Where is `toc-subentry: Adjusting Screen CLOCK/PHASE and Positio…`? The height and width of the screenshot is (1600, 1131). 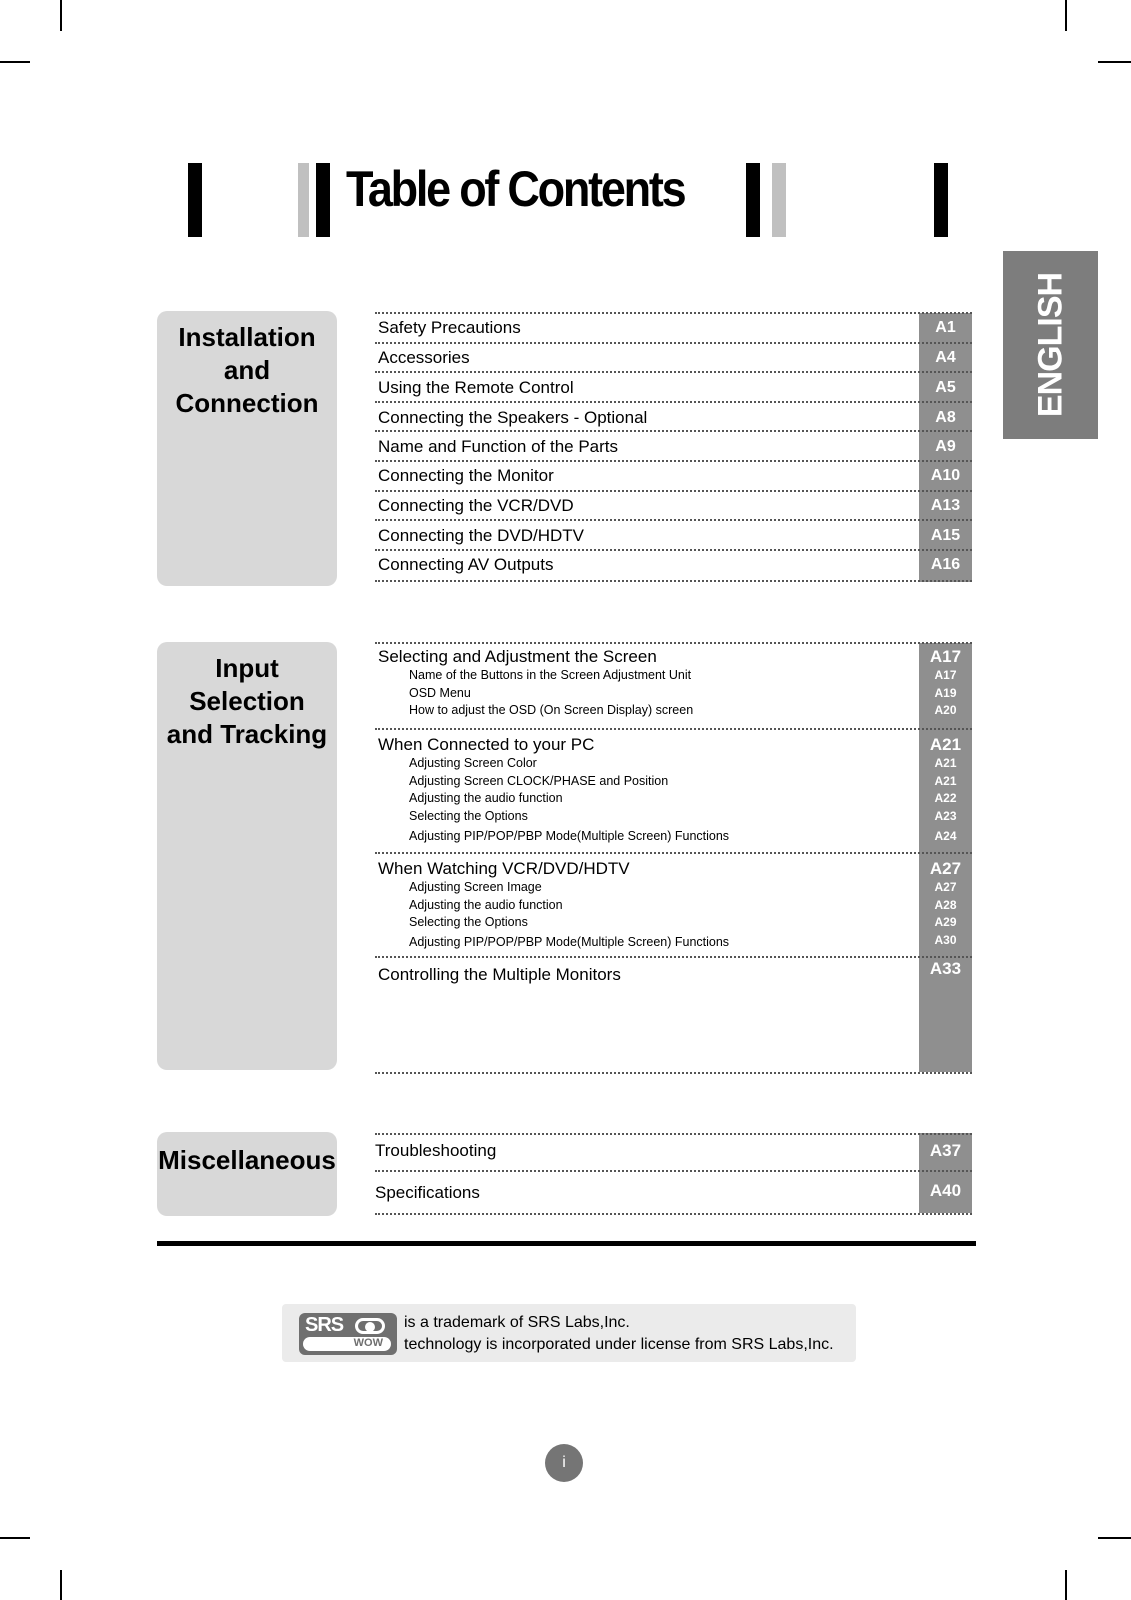 toc-subentry: Adjusting Screen CLOCK/PHASE and Positio… is located at coordinates (538, 781).